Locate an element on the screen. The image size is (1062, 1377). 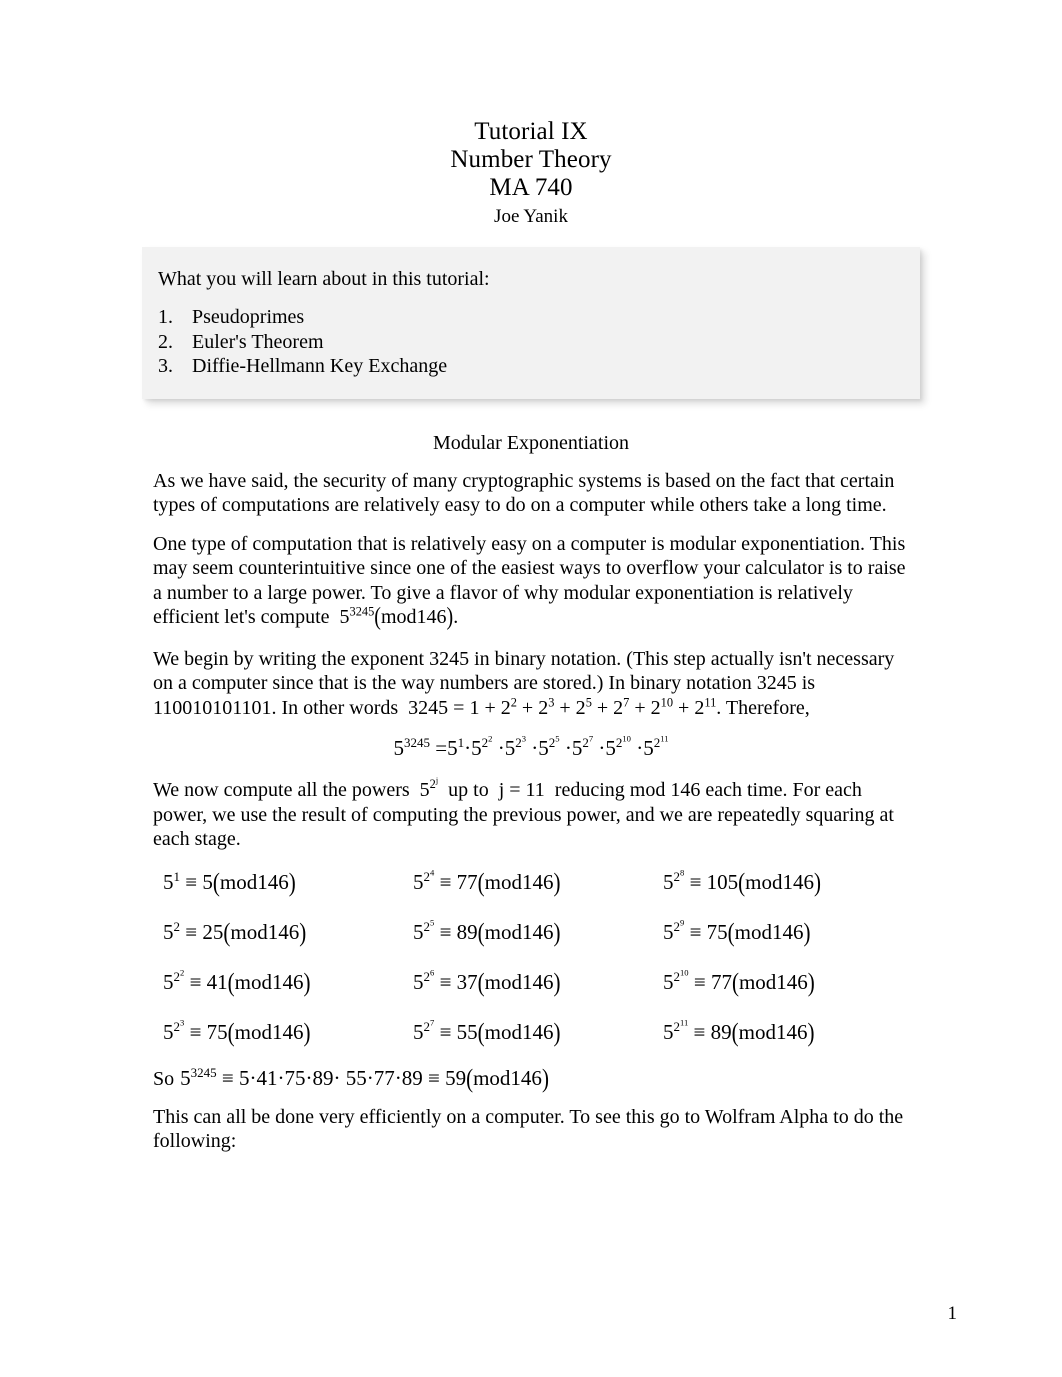
cong-10-mod: mod146 is located at coordinates (773, 981).